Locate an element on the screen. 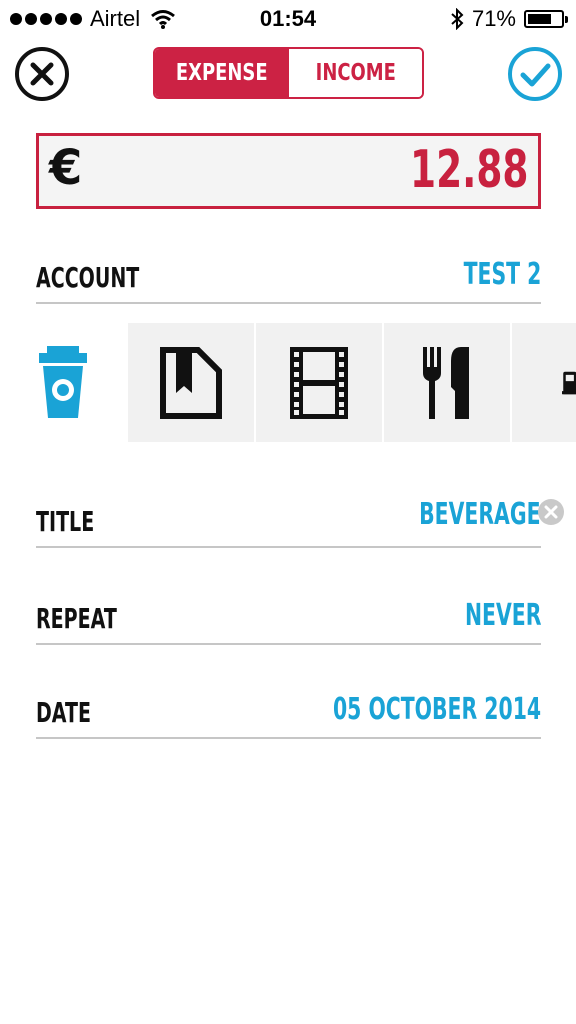 The height and width of the screenshot is (1024, 576). currency-symbol: € is located at coordinates (66, 168).